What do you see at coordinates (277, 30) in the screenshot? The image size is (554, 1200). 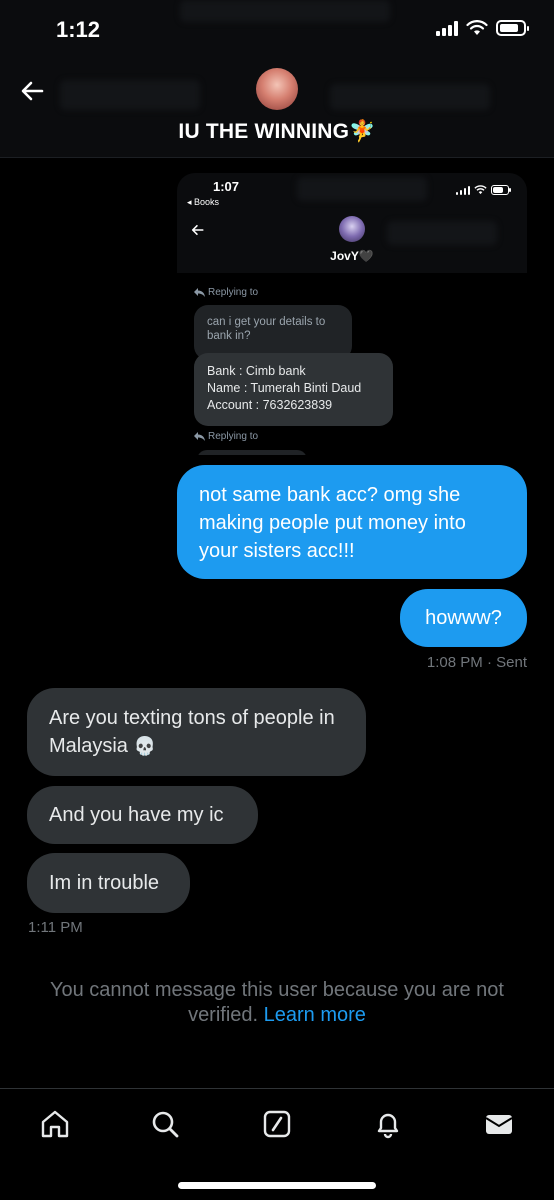 I see `status-bar: 1:12` at bounding box center [277, 30].